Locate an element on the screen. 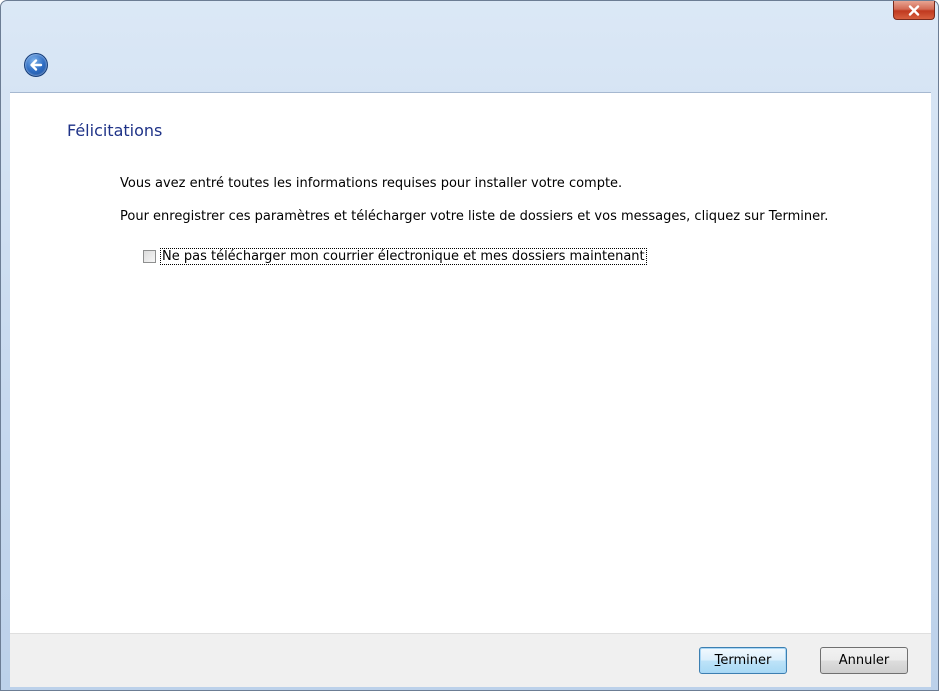 The height and width of the screenshot is (691, 939). close-icon is located at coordinates (914, 10).